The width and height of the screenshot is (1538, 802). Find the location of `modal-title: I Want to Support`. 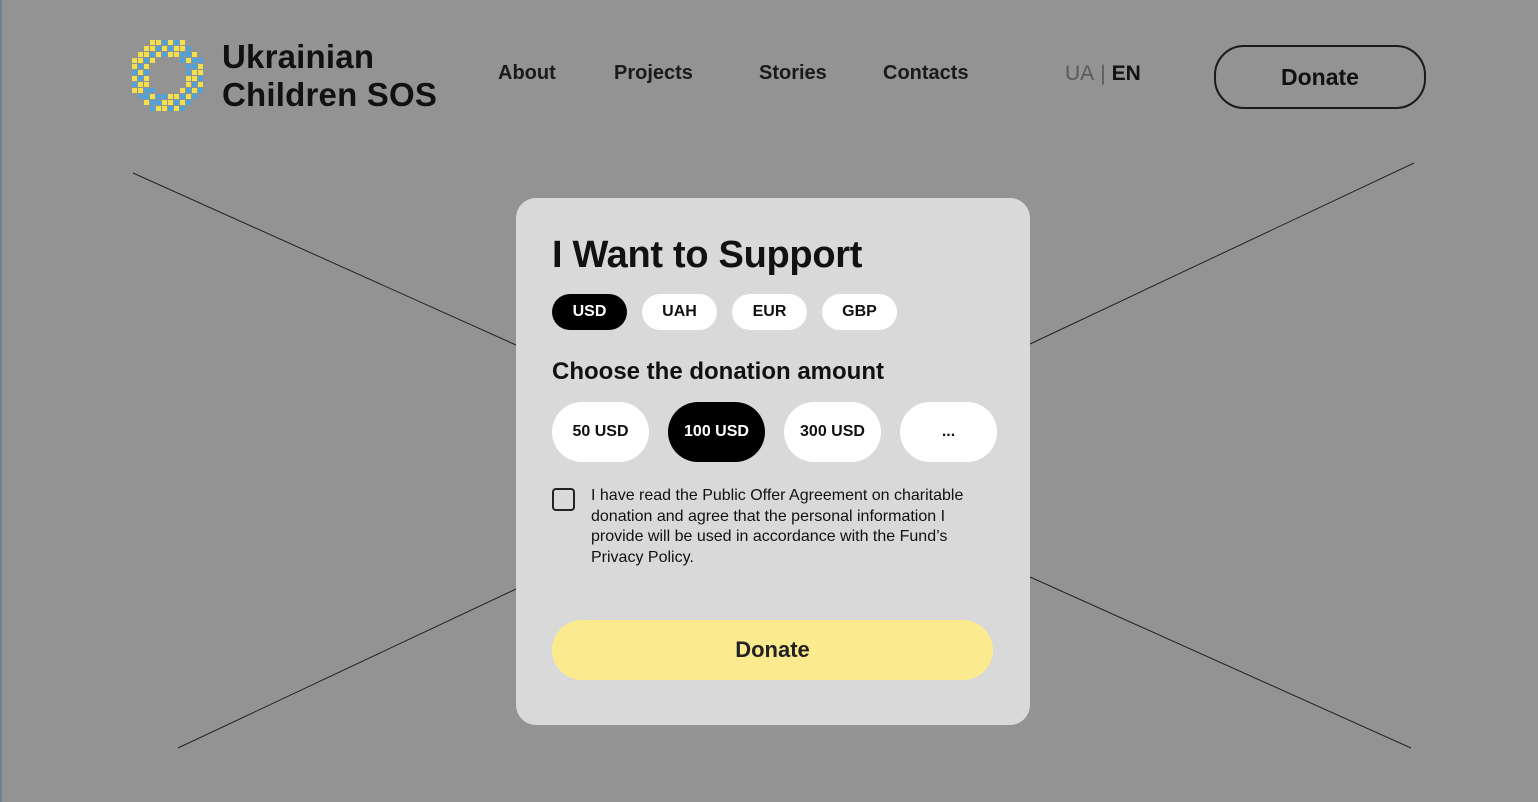

modal-title: I Want to Support is located at coordinates (707, 255).